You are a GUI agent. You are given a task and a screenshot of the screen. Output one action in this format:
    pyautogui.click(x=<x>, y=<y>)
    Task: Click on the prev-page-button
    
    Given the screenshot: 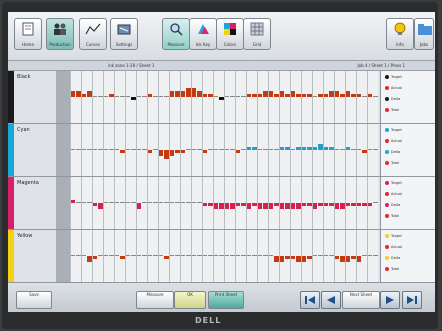 What is the action you would take?
    pyautogui.click(x=331, y=300)
    